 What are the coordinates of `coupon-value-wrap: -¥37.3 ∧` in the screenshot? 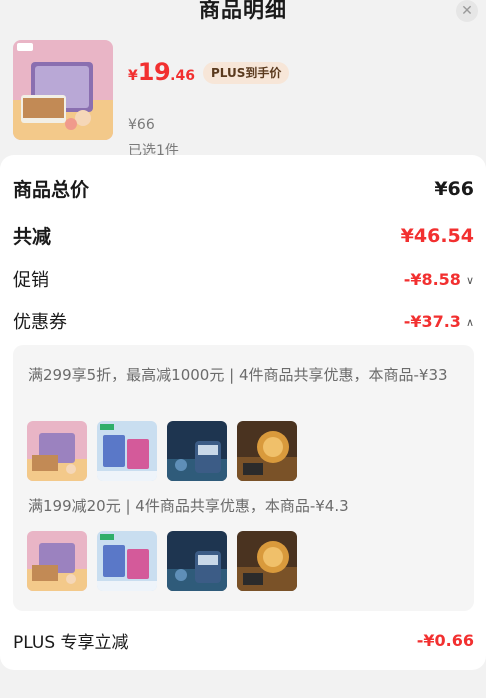 It's located at (439, 321).